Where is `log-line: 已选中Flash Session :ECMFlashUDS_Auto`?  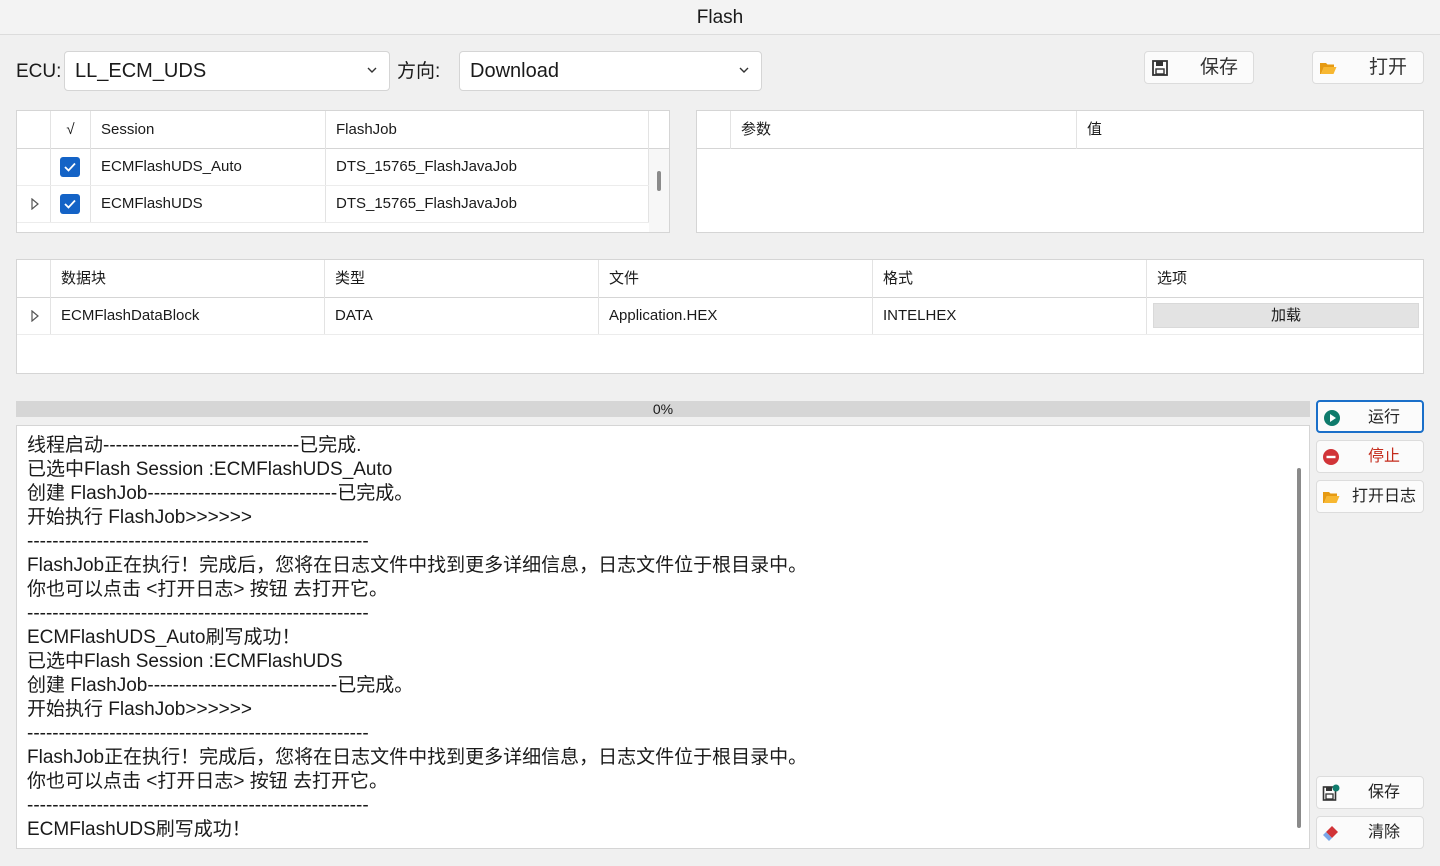 log-line: 已选中Flash Session :ECMFlashUDS_Auto is located at coordinates (210, 469).